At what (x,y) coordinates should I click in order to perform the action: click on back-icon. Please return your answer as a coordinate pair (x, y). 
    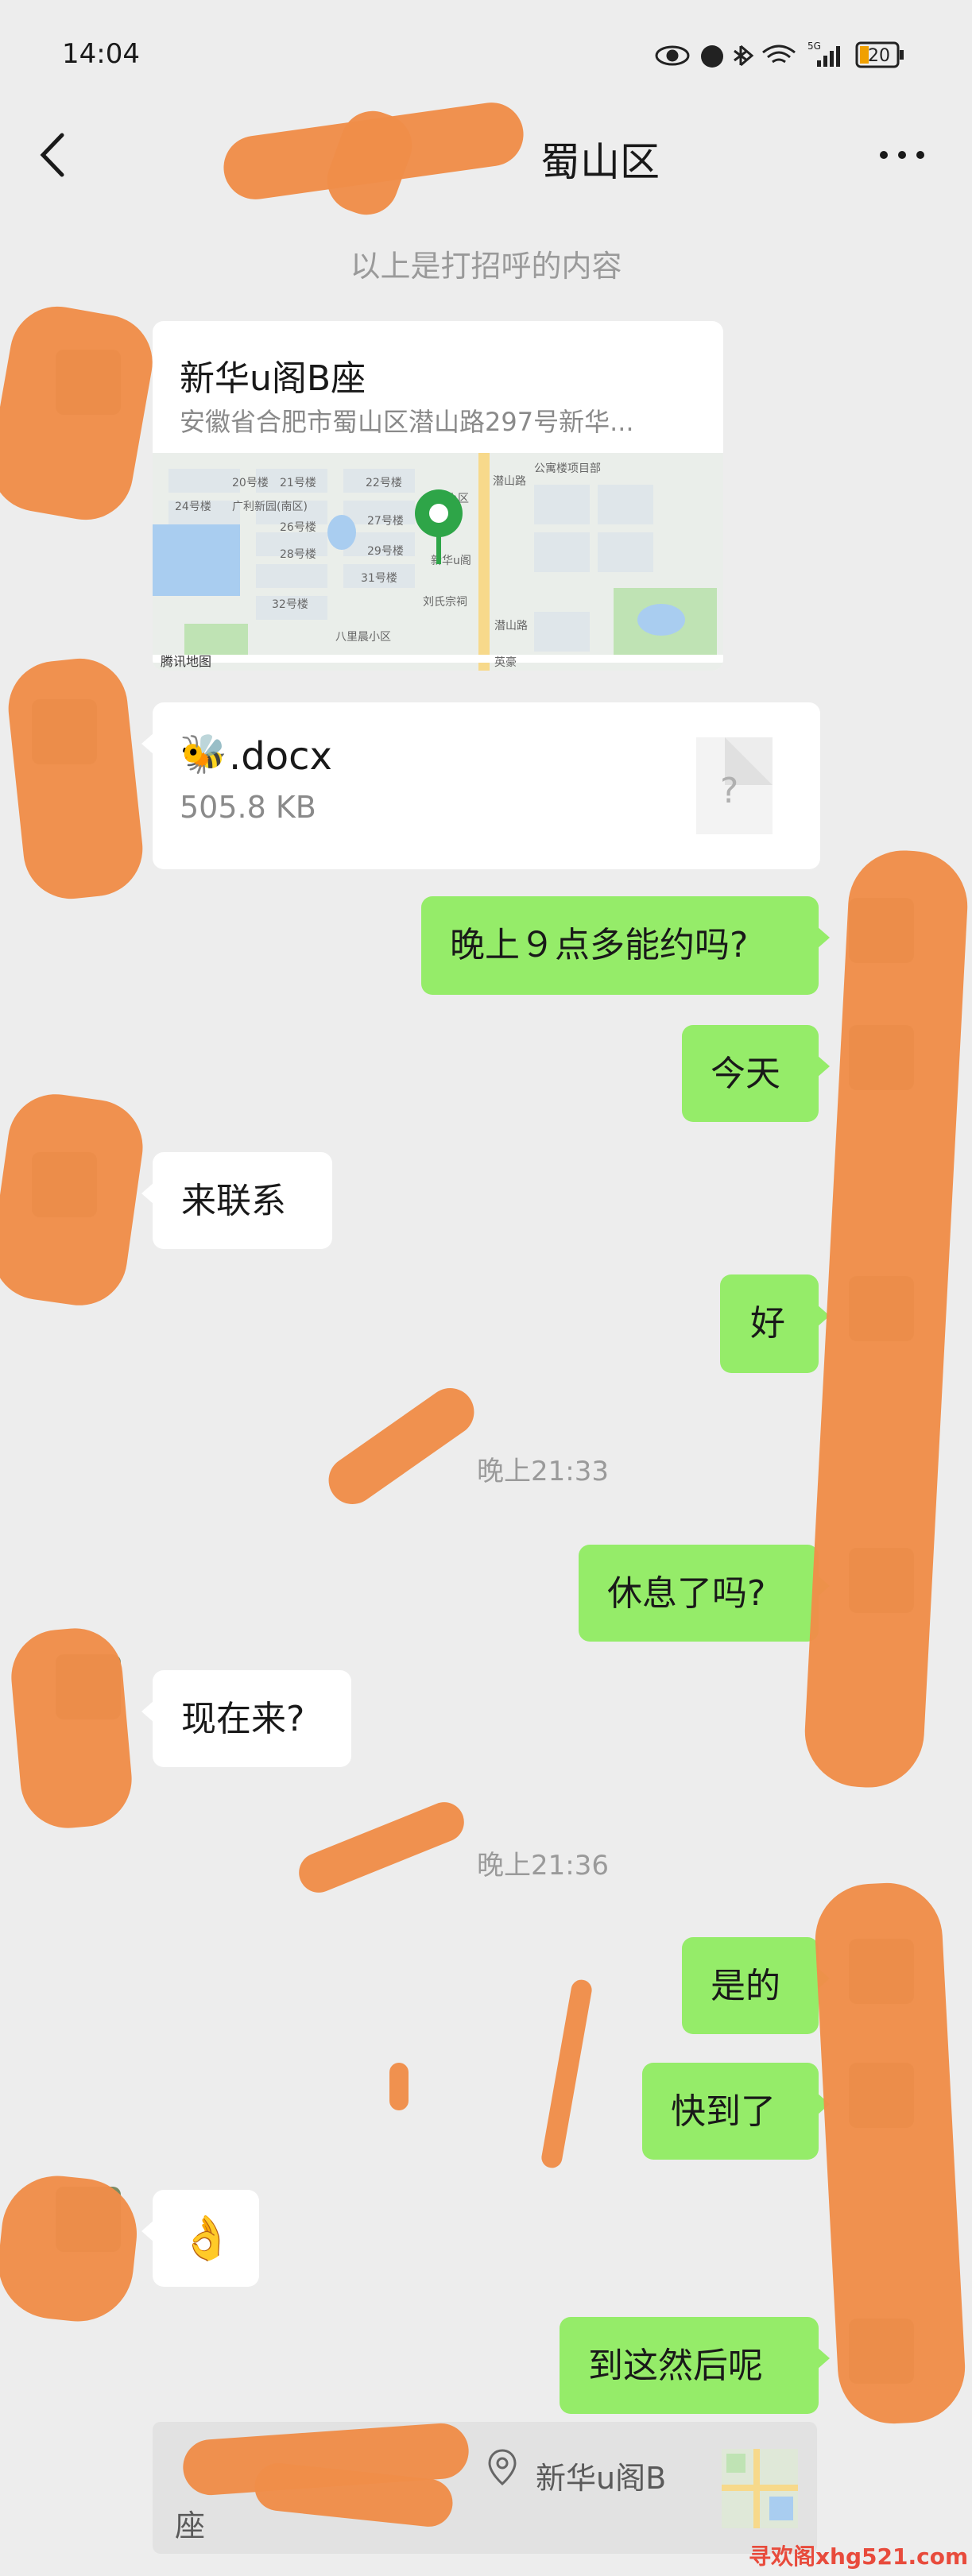
    Looking at the image, I should click on (52, 155).